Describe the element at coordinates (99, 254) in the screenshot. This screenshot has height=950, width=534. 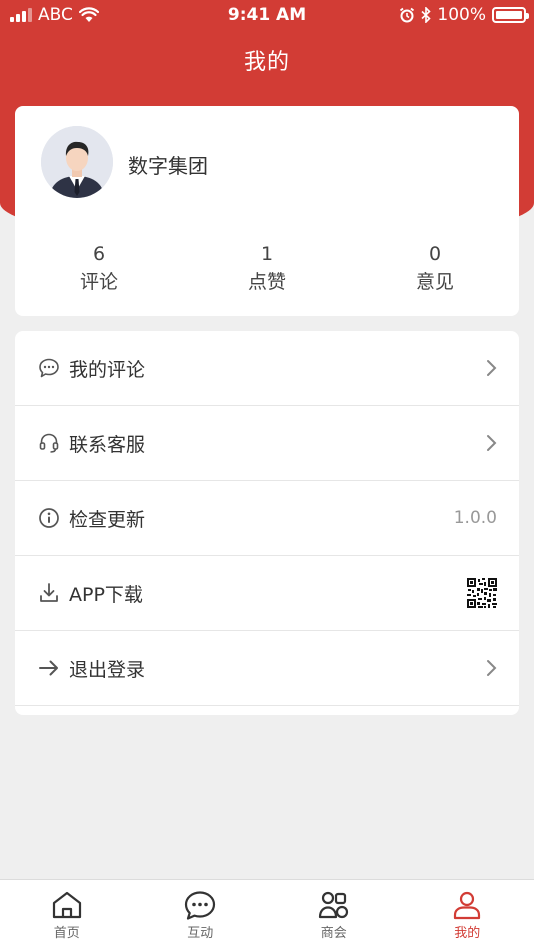
I see `stat-comments-count: 6` at that location.